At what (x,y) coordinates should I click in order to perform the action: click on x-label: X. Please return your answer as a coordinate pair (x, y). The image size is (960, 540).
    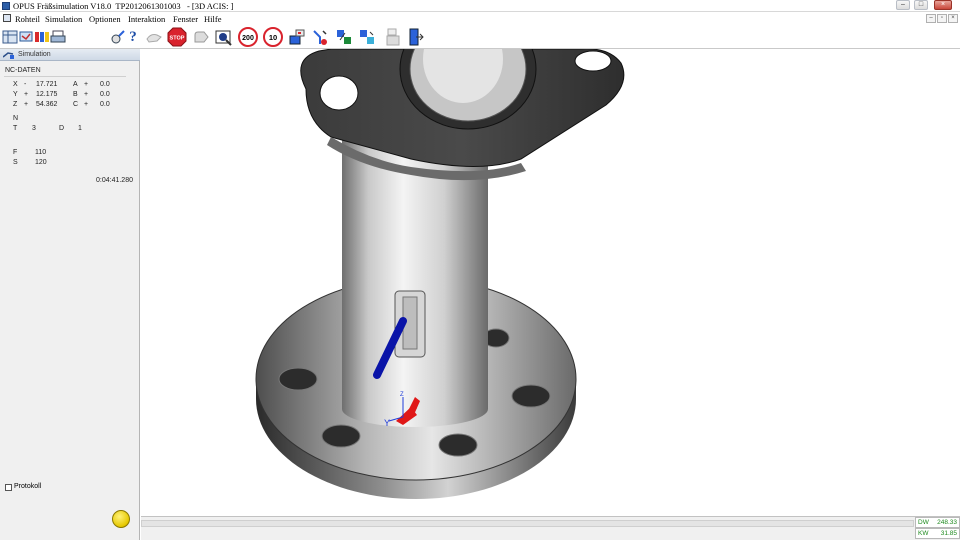
    Looking at the image, I should click on (15, 84).